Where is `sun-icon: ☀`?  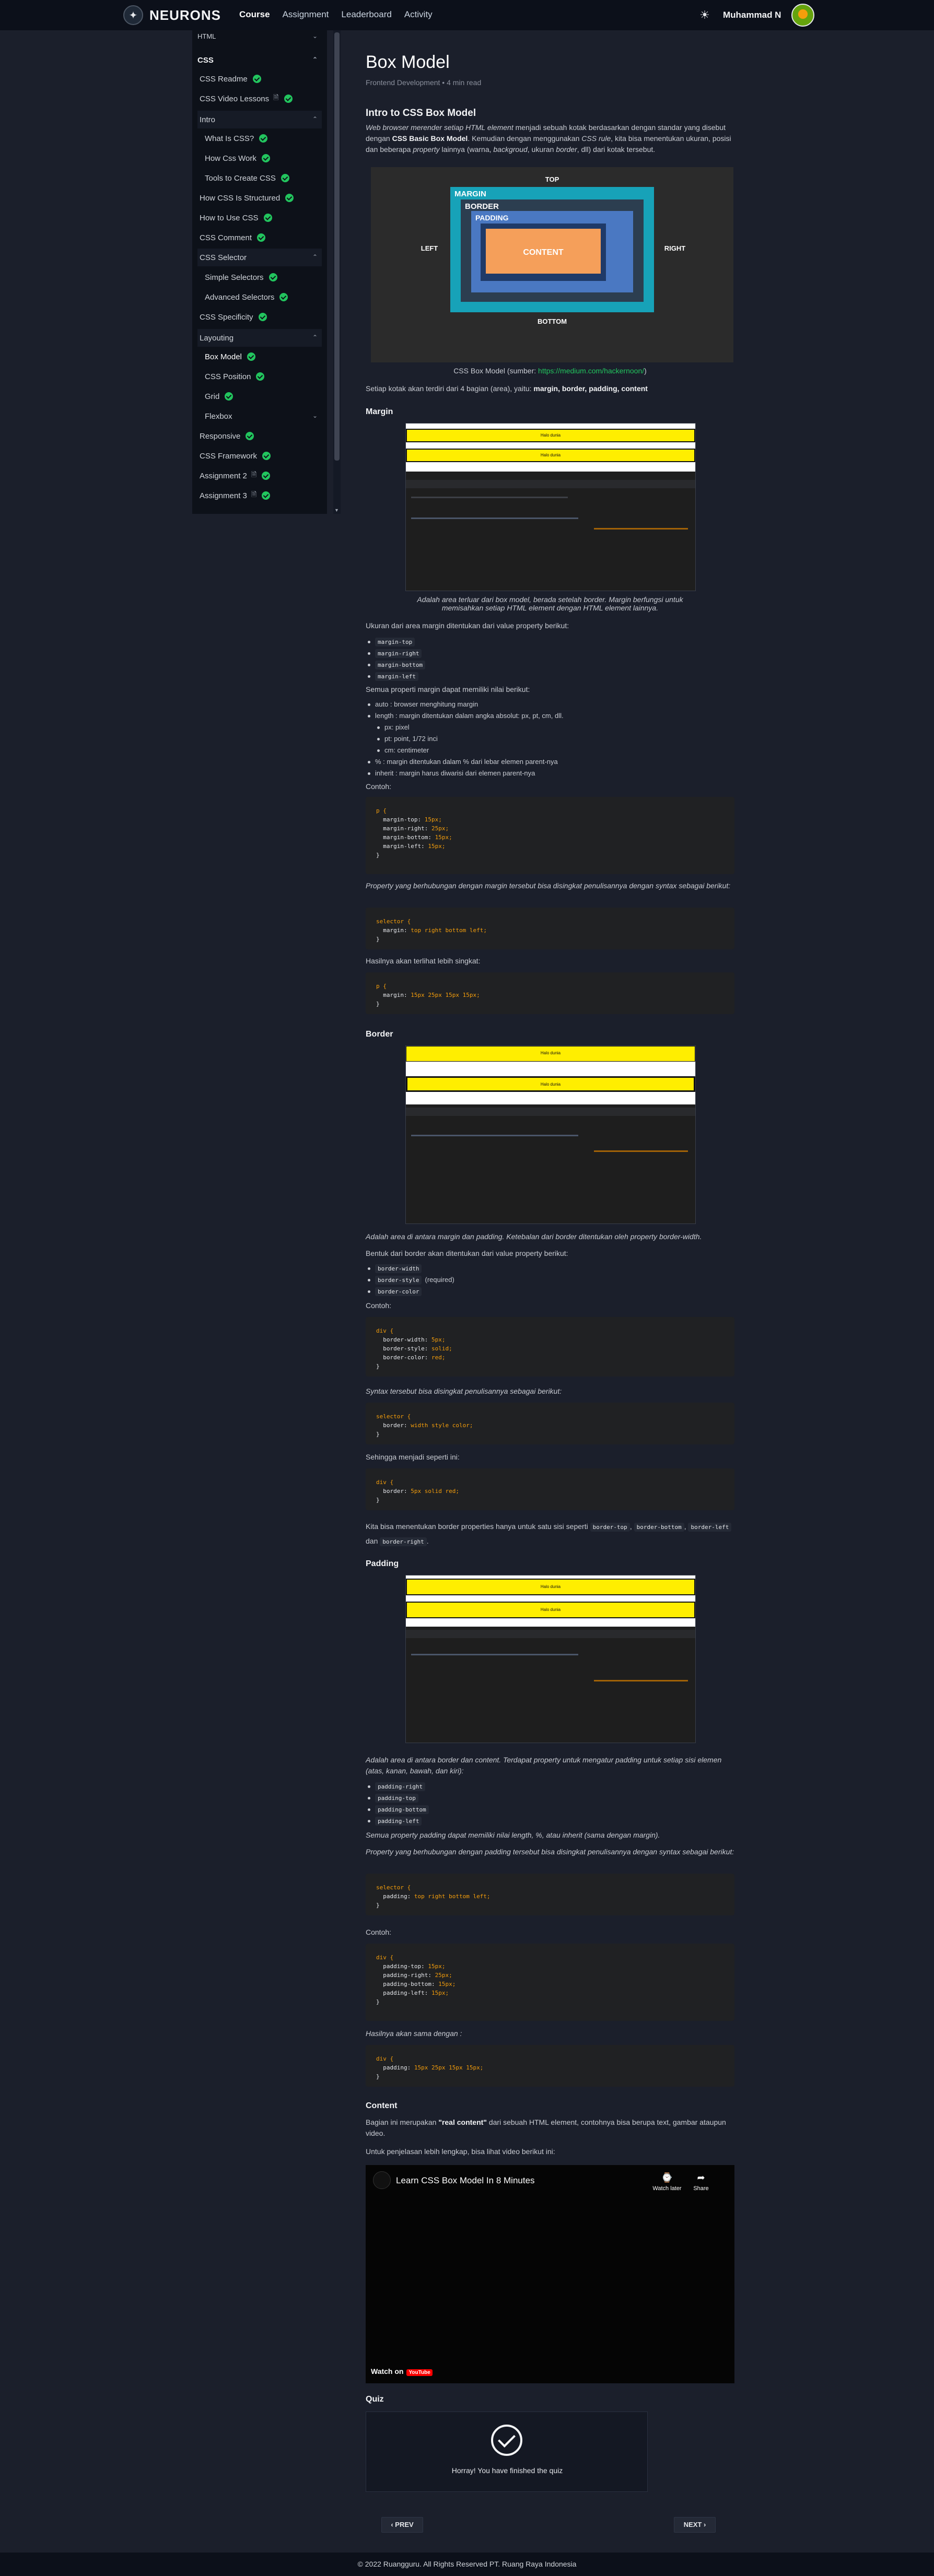
sun-icon: ☀ is located at coordinates (705, 15).